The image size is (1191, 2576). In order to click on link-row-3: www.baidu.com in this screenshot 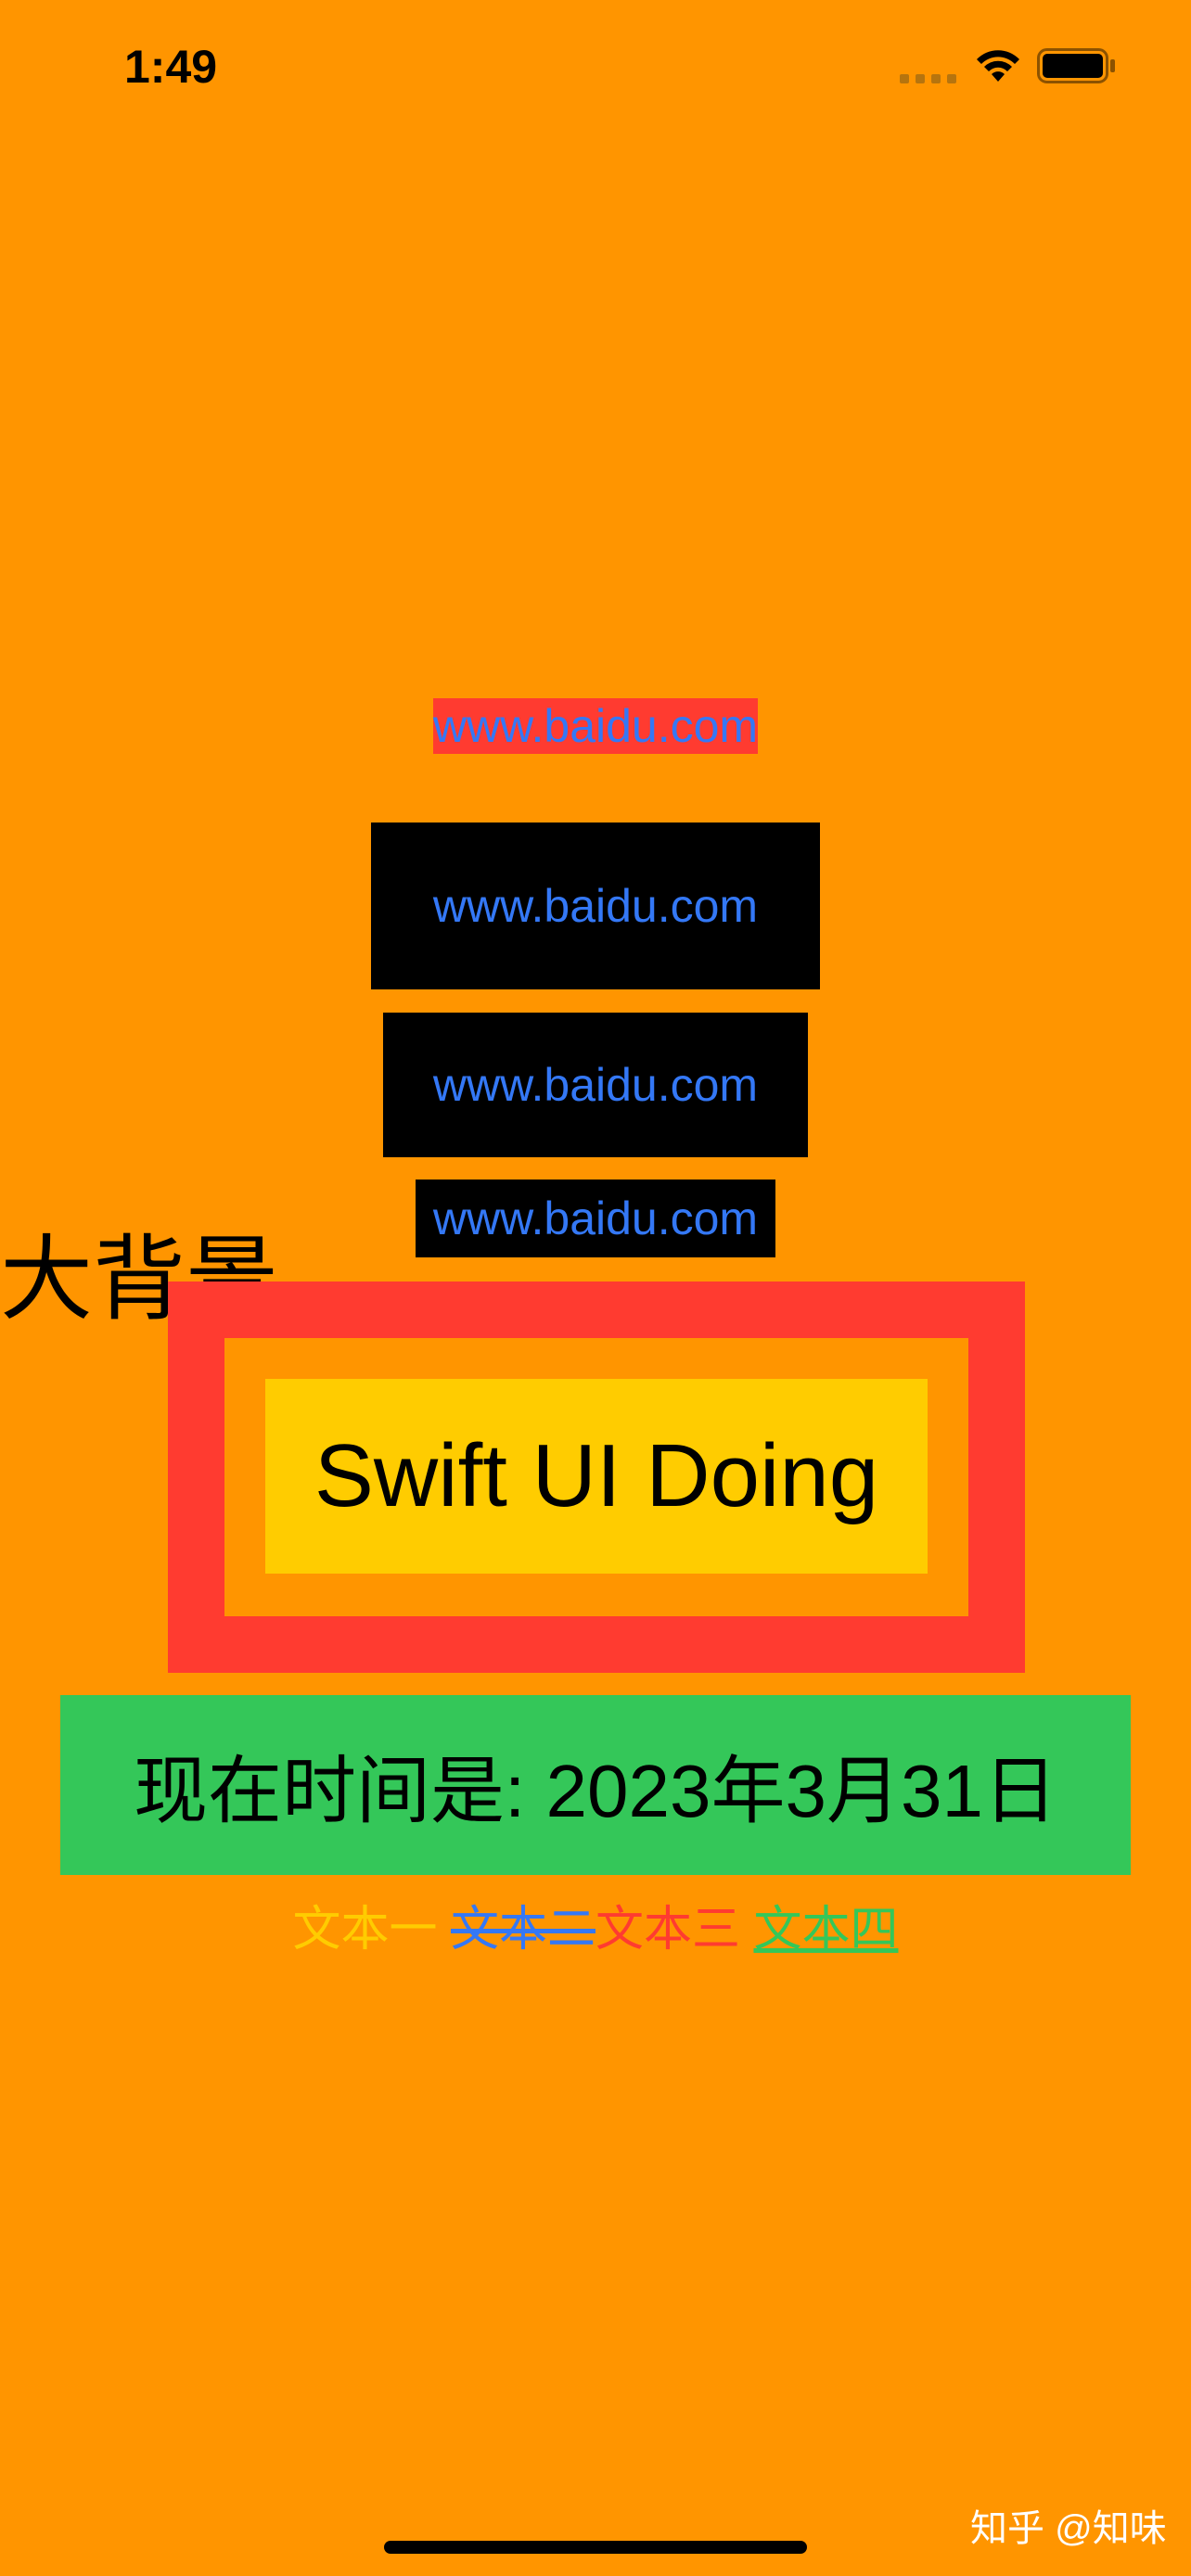, I will do `click(595, 1085)`.